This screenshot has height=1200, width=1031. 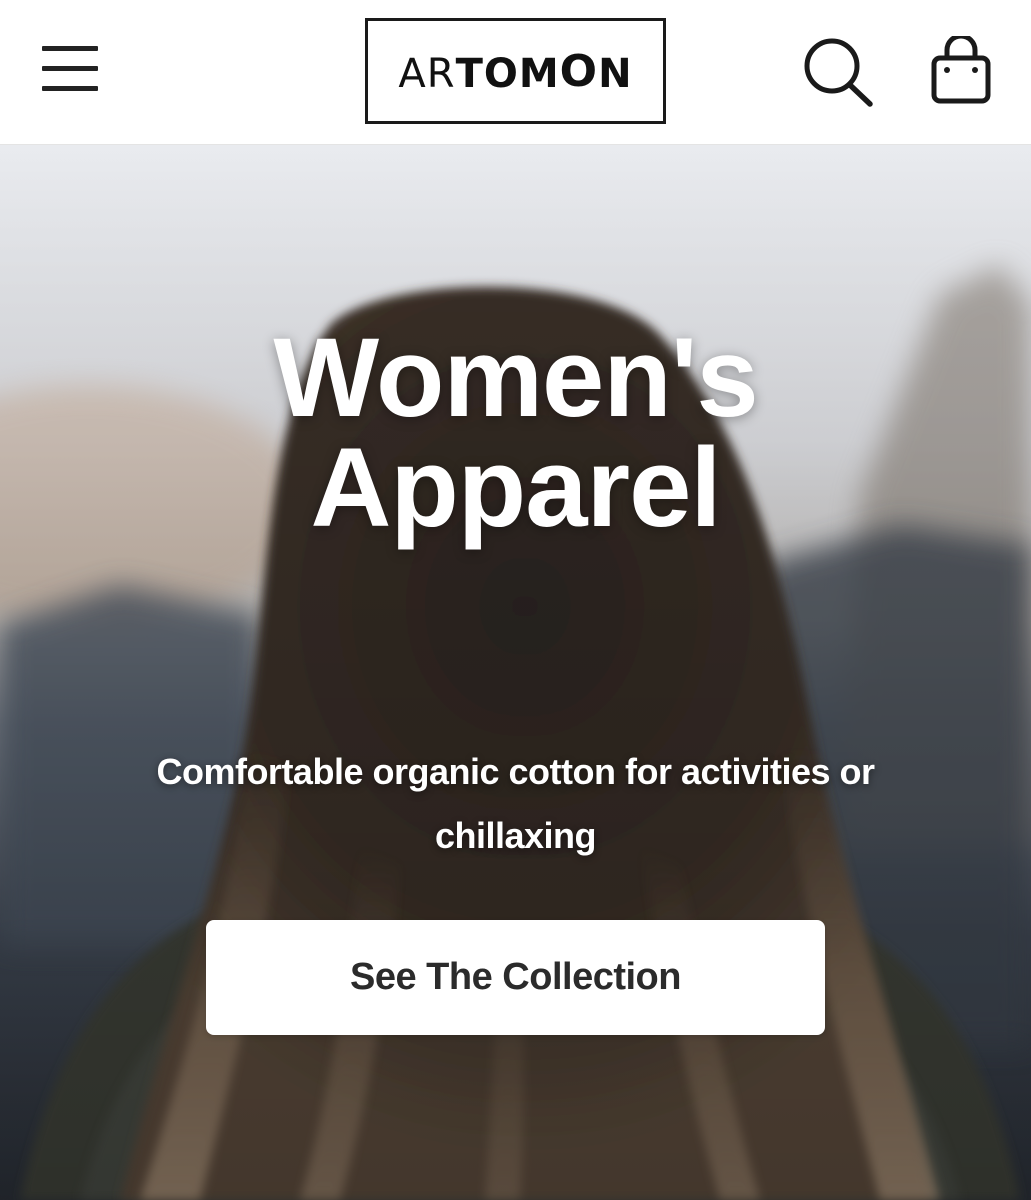 I want to click on logo-part-3: O, so click(x=579, y=71).